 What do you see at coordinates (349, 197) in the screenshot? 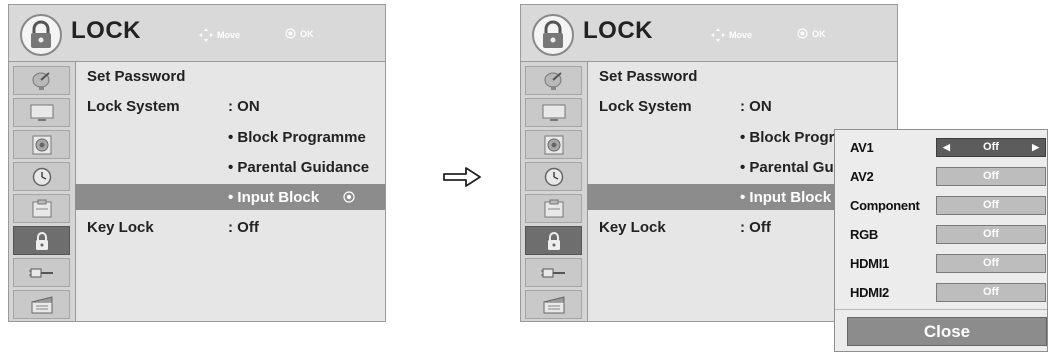
I see `selected-indicator-icon` at bounding box center [349, 197].